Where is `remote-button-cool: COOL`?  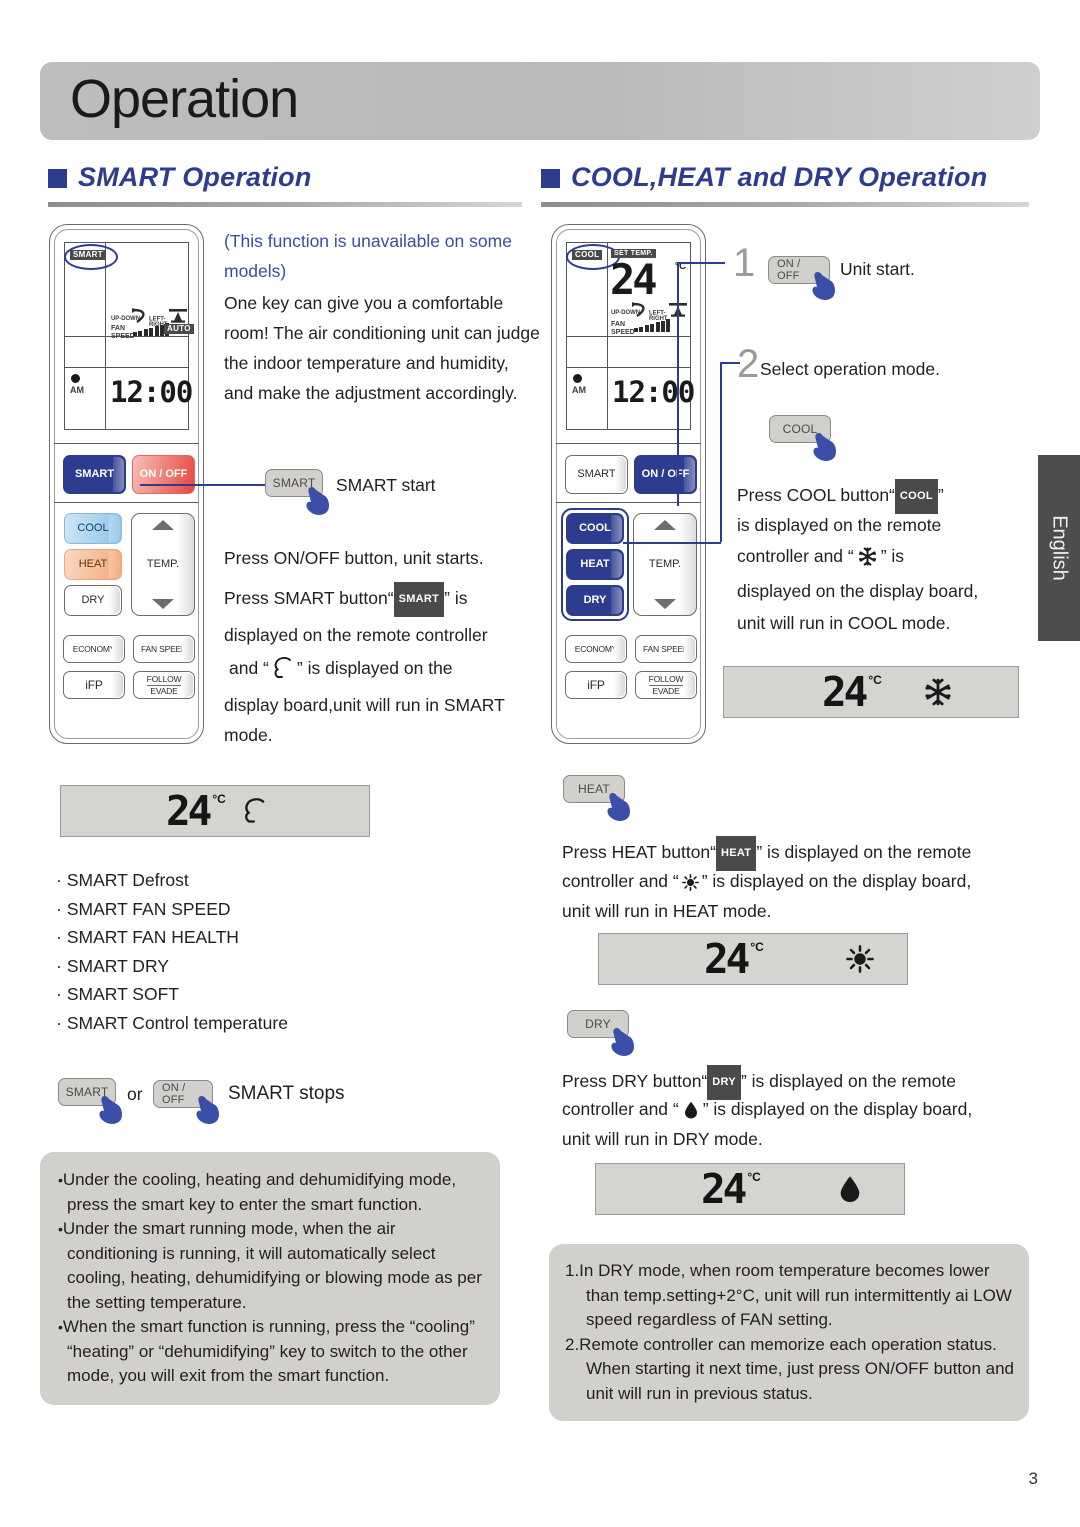
remote-button-cool: COOL is located at coordinates (93, 528).